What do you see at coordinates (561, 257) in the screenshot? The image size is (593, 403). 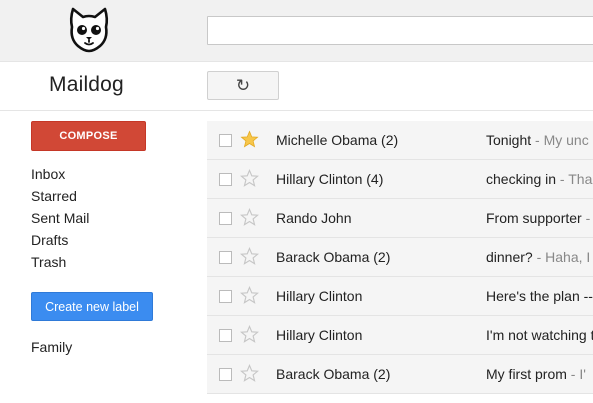 I see `message-preview: - Haha, I` at bounding box center [561, 257].